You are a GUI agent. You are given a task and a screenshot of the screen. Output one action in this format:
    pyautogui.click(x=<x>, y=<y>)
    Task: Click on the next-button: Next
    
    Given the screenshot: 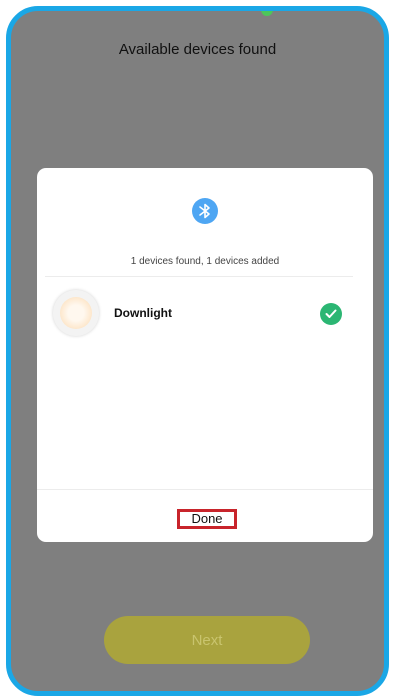 What is the action you would take?
    pyautogui.click(x=207, y=640)
    